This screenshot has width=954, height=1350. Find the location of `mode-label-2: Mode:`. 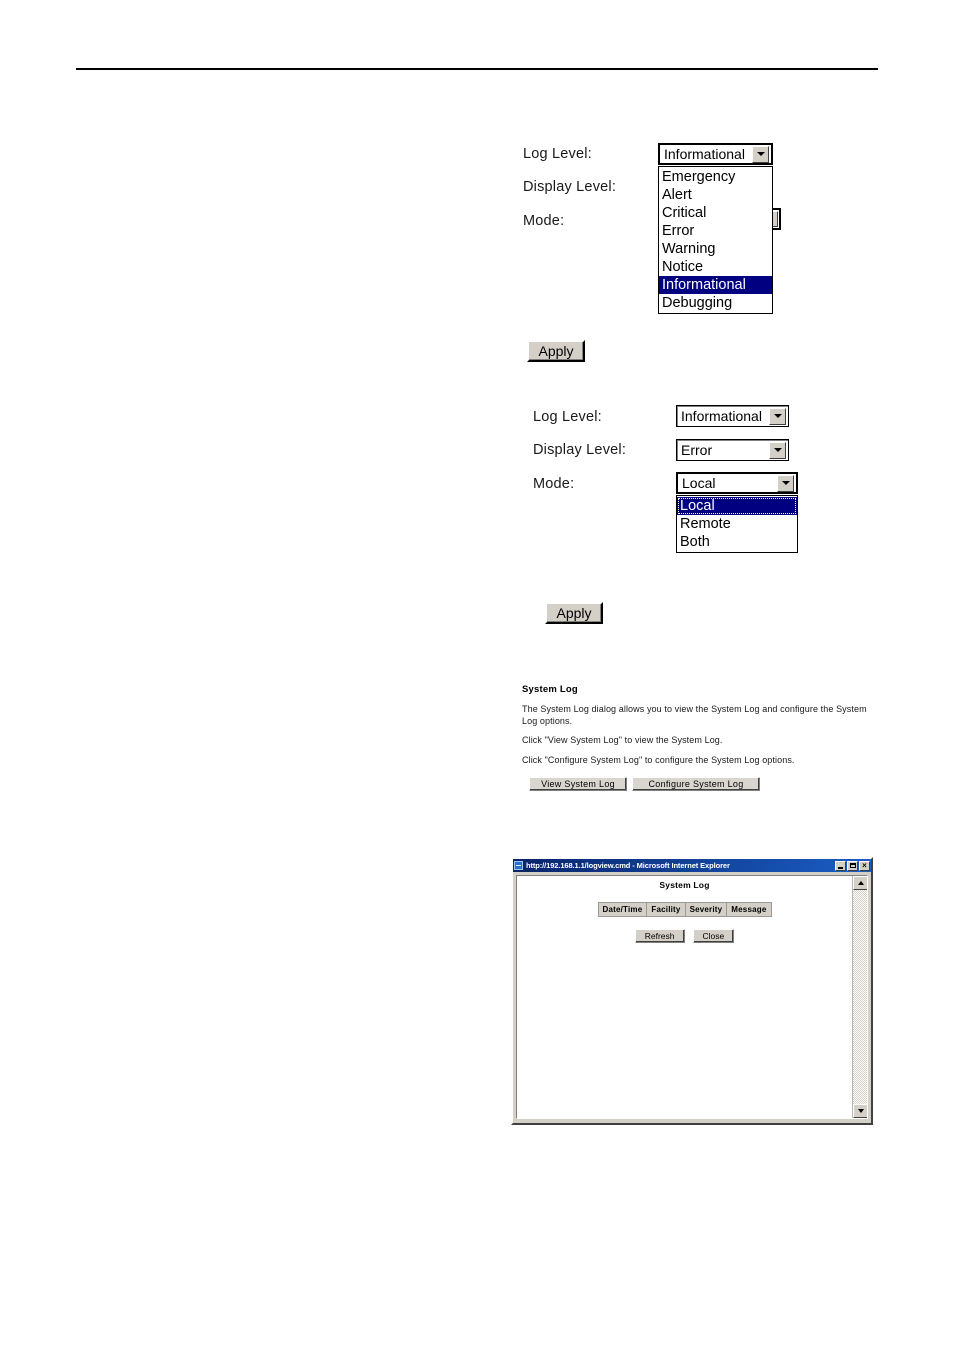

mode-label-2: Mode: is located at coordinates (554, 484).